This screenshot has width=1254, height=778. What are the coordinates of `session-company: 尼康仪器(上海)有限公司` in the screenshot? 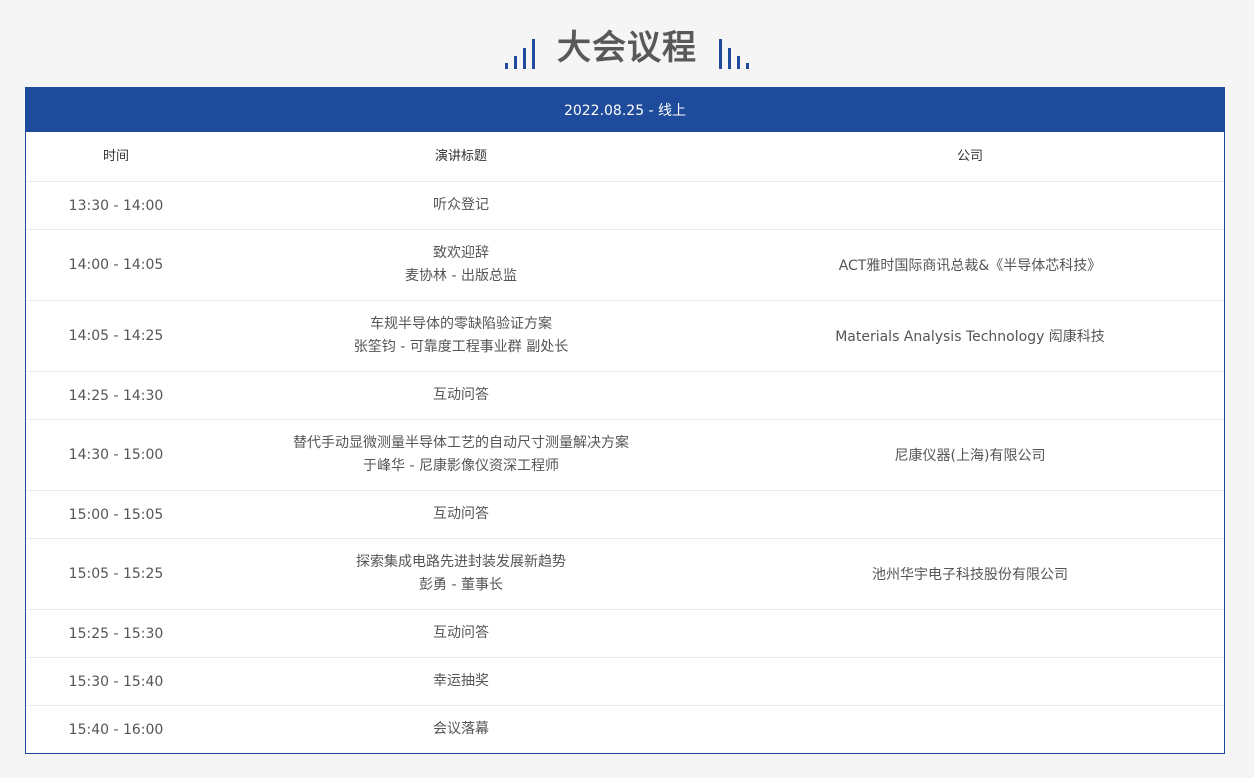 It's located at (970, 456).